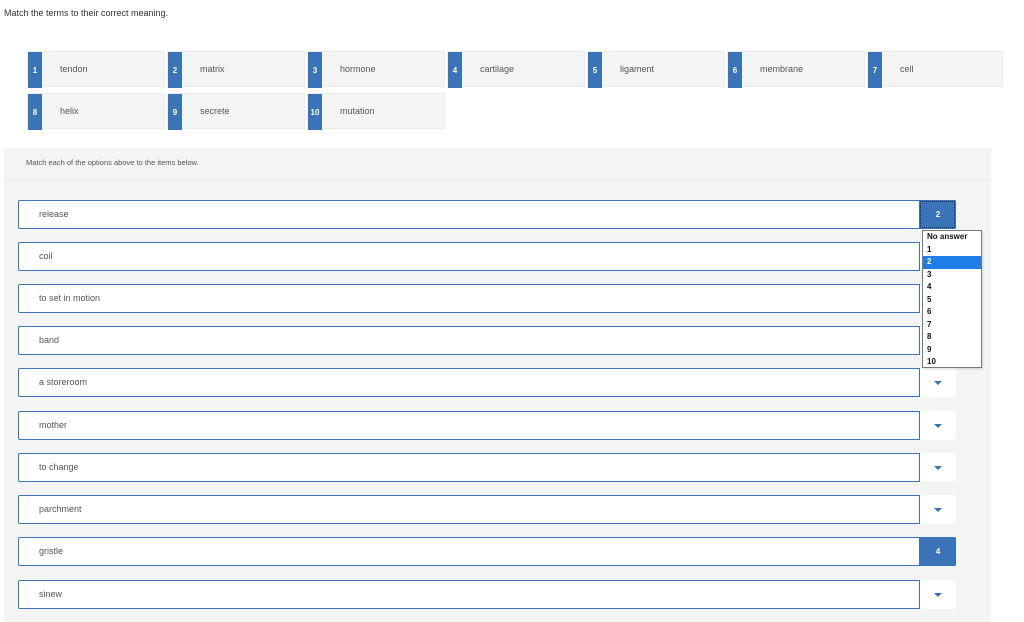 The height and width of the screenshot is (622, 1024). Describe the element at coordinates (455, 70) in the screenshot. I see `term-number: 4` at that location.